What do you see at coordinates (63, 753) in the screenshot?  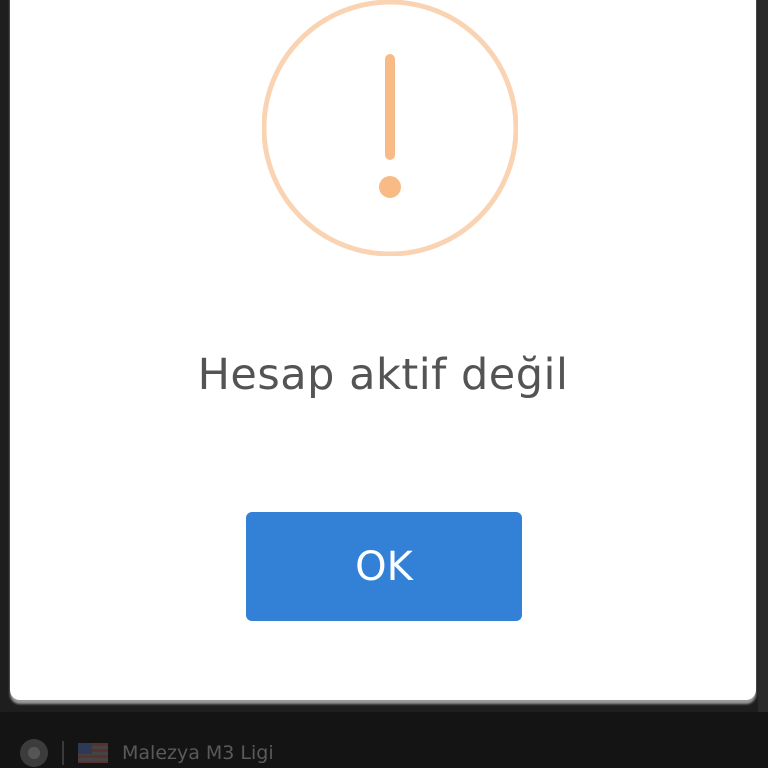 I see `row-divider` at bounding box center [63, 753].